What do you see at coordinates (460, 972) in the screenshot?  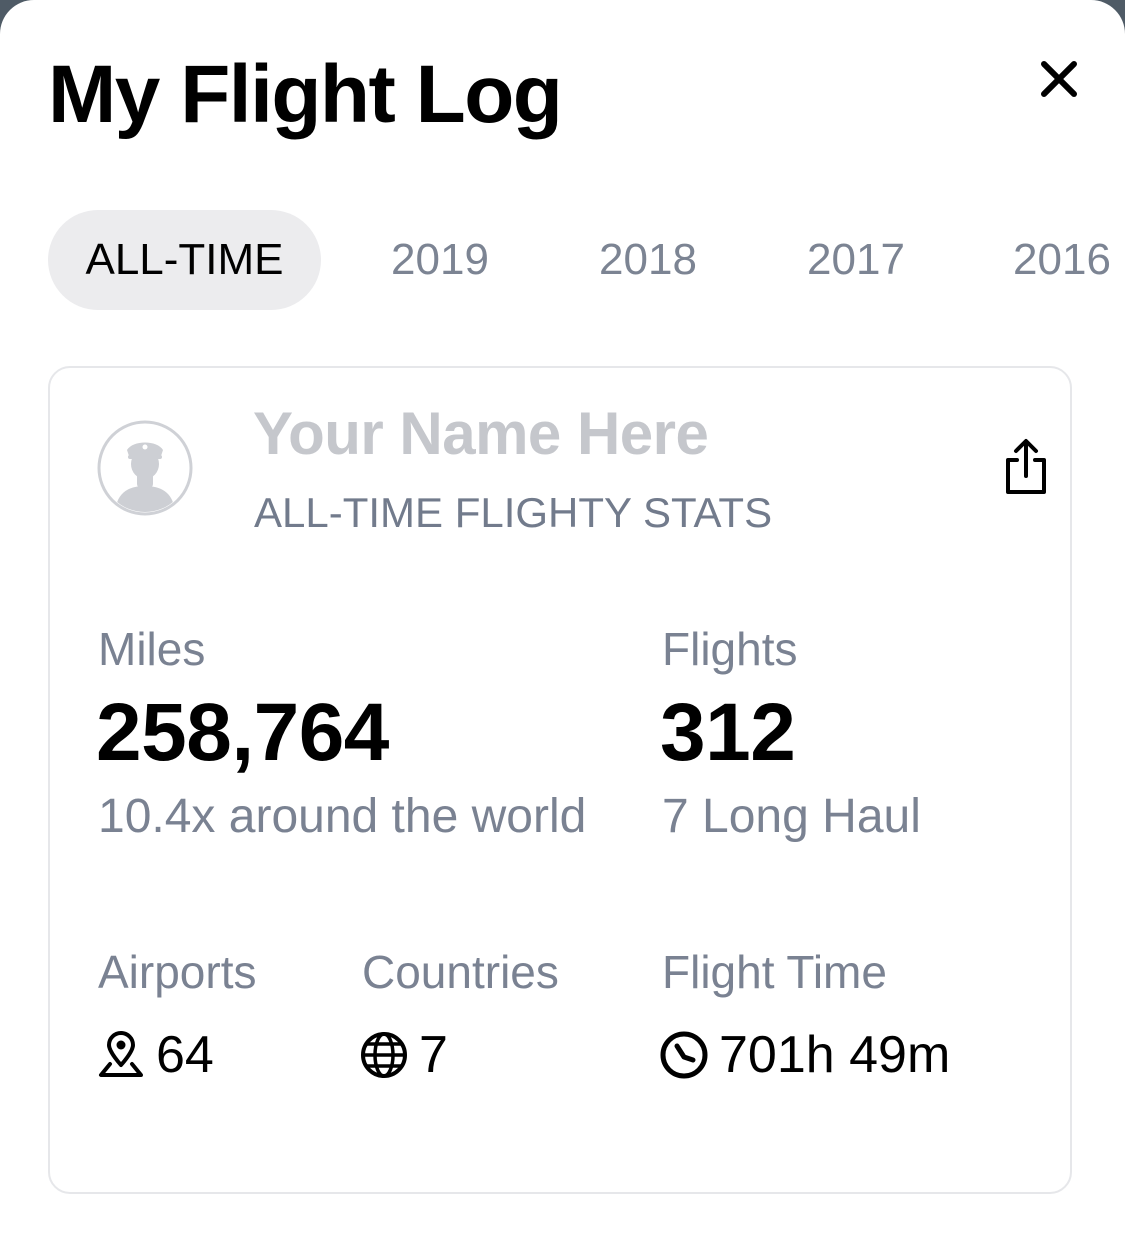 I see `countries-label: Countries` at bounding box center [460, 972].